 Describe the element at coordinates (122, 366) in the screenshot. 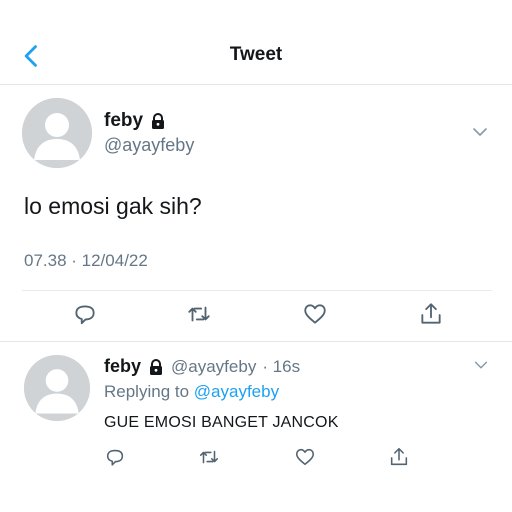

I see `reply-author-name: feby` at that location.